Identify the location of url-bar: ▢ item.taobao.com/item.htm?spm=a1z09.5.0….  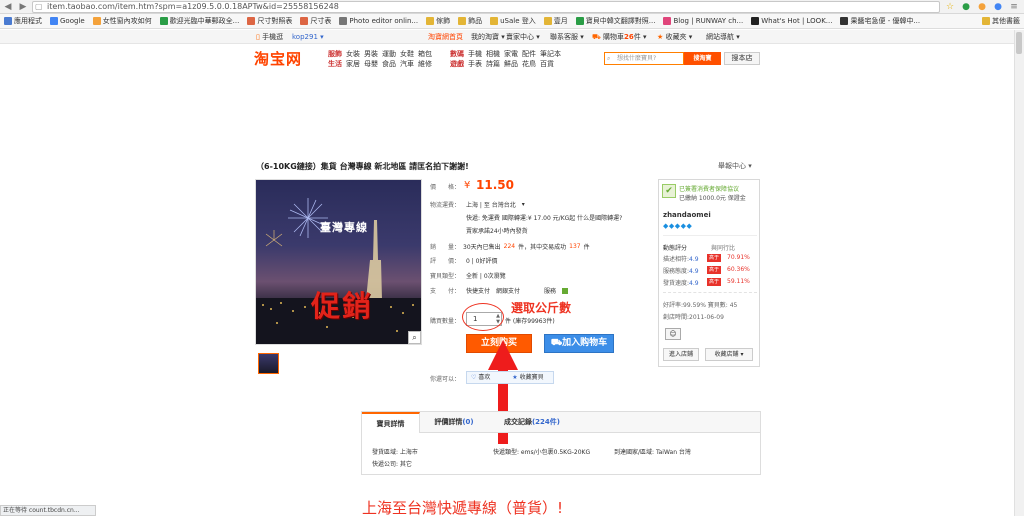
(486, 7).